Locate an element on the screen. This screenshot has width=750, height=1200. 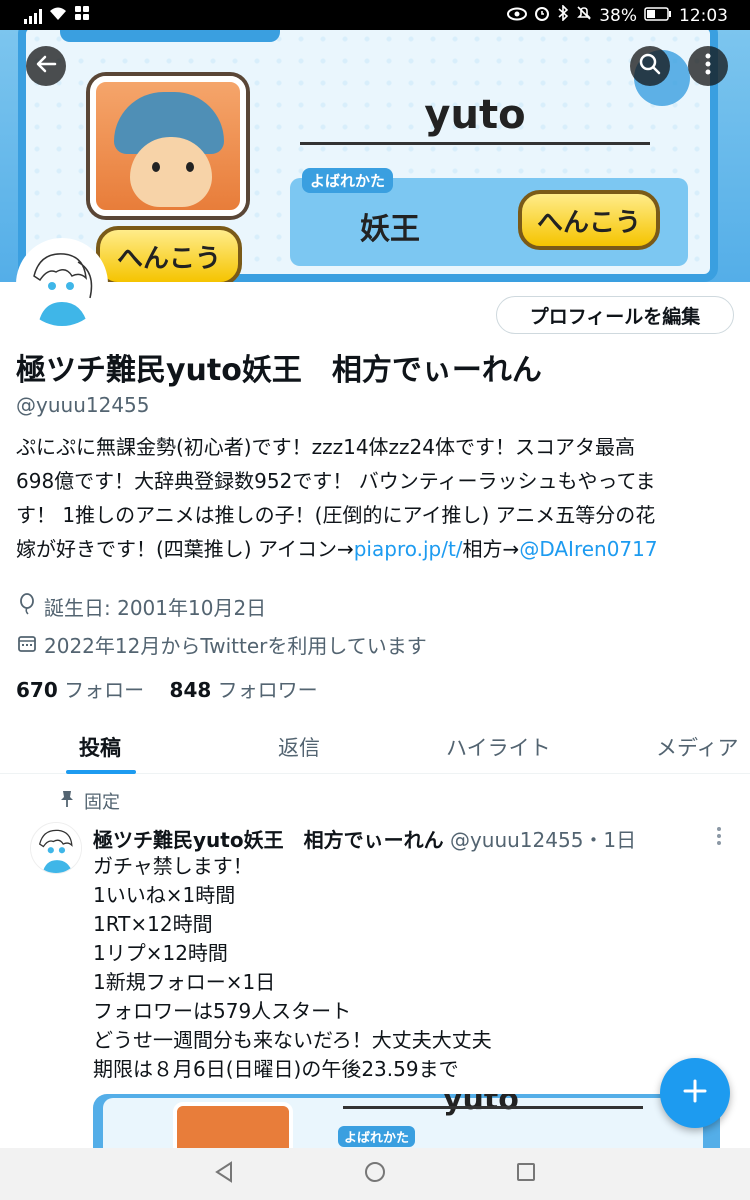
profile-tabs: 投稿 返信 ハイライト メディア is located at coordinates (375, 747).